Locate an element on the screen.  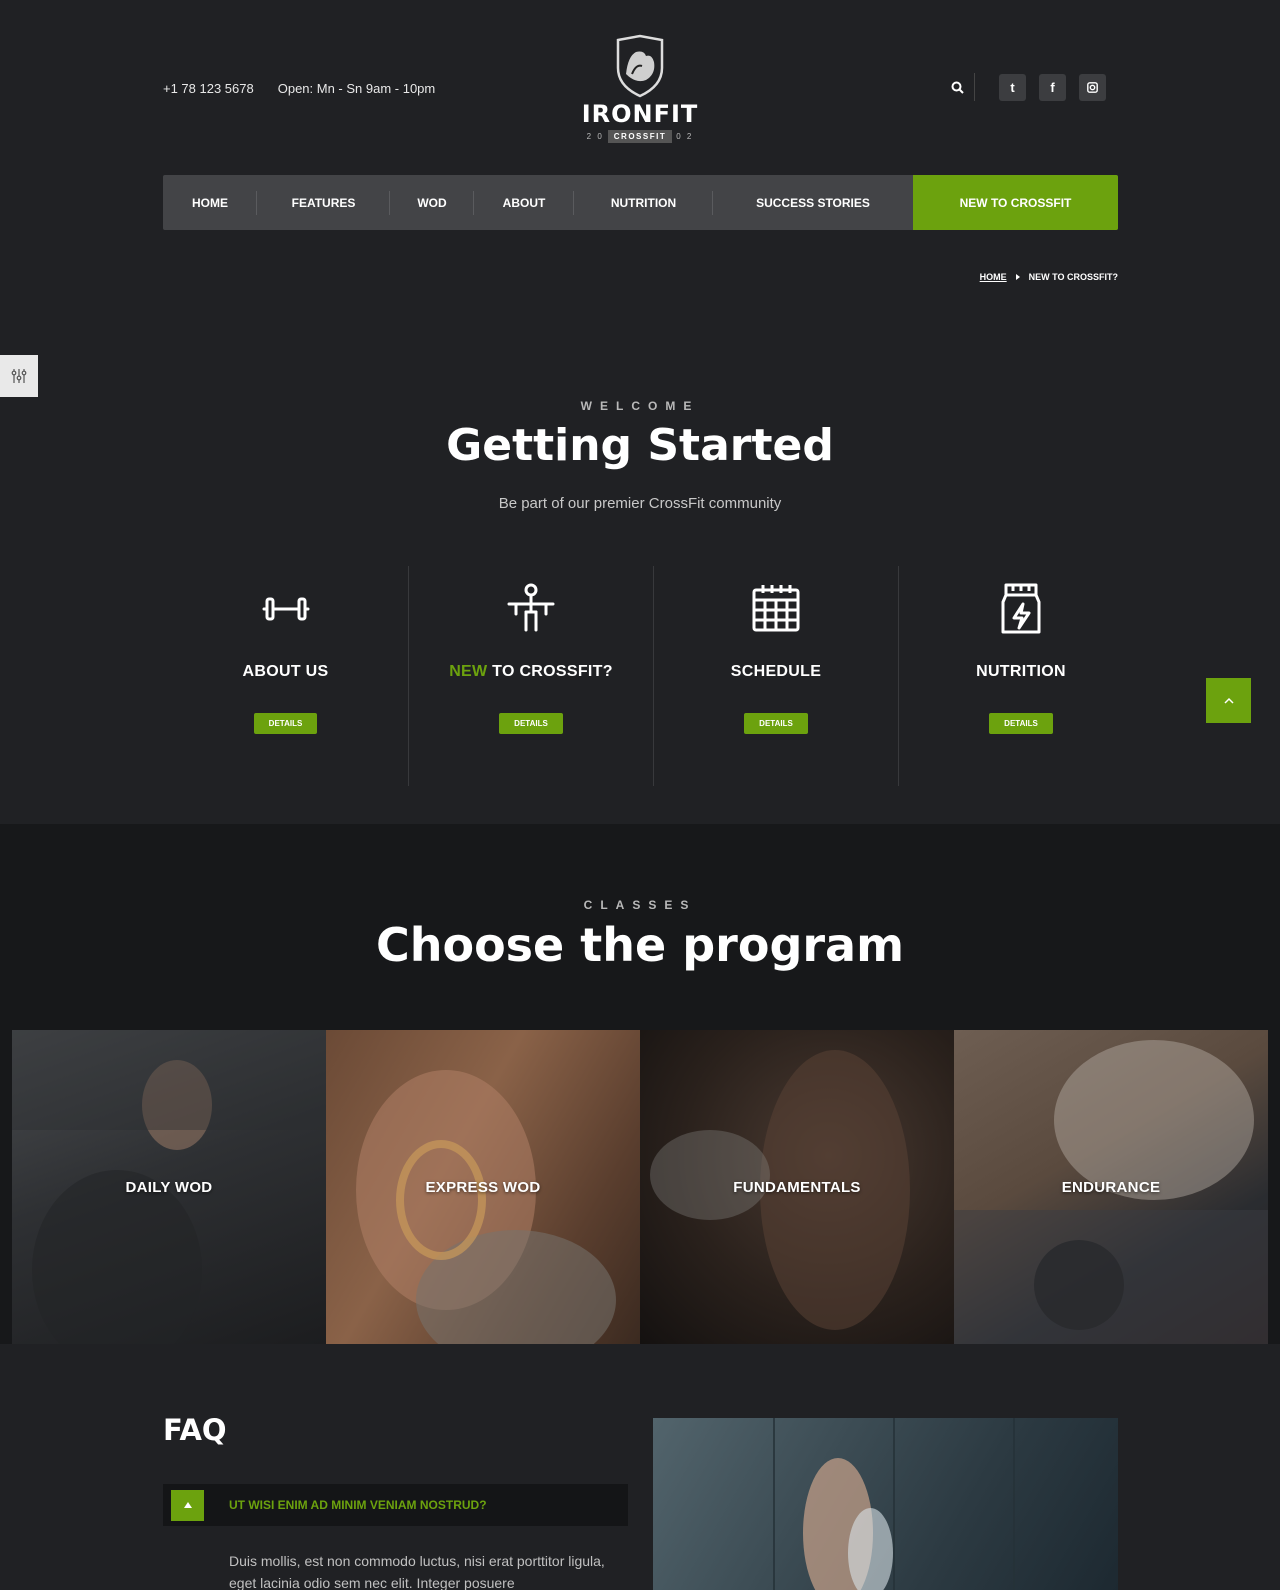
style-switcher-tab is located at coordinates (19, 376).